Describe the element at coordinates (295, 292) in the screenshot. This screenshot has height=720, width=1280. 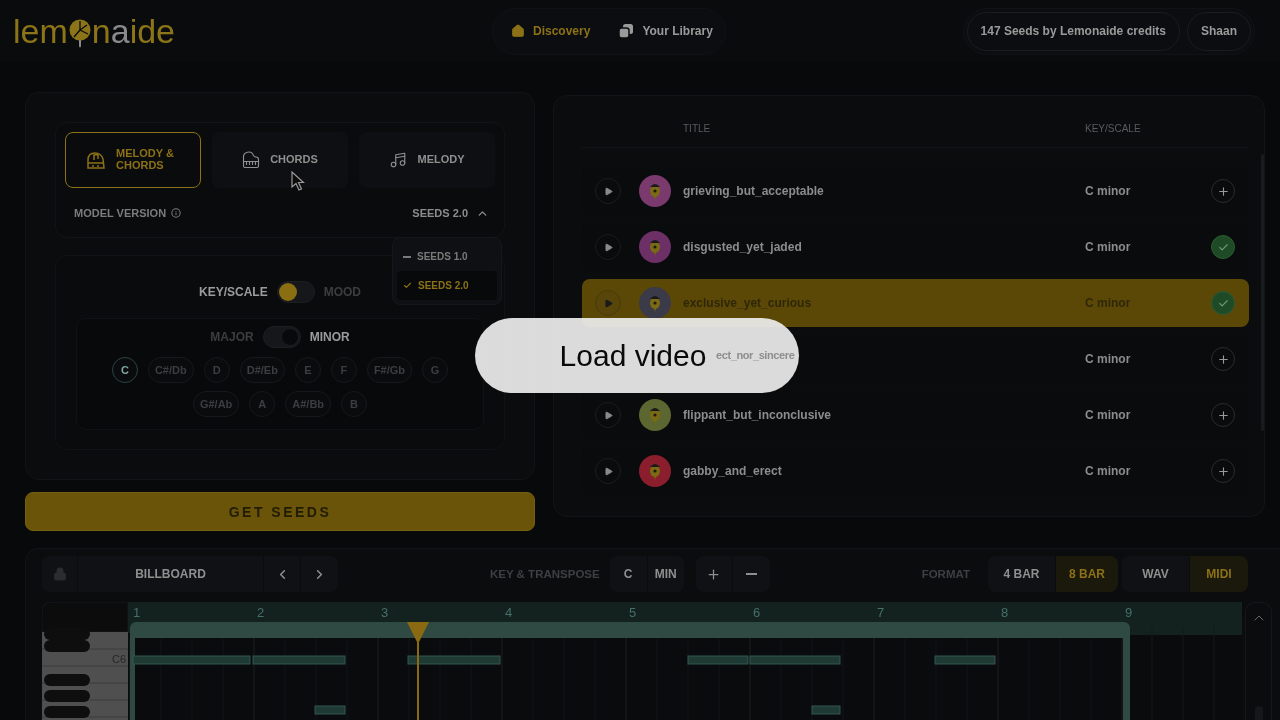
I see `toggle-switch` at that location.